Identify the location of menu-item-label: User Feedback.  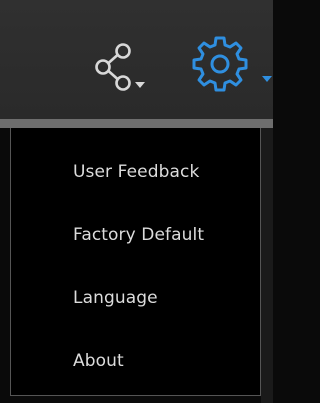
(136, 172).